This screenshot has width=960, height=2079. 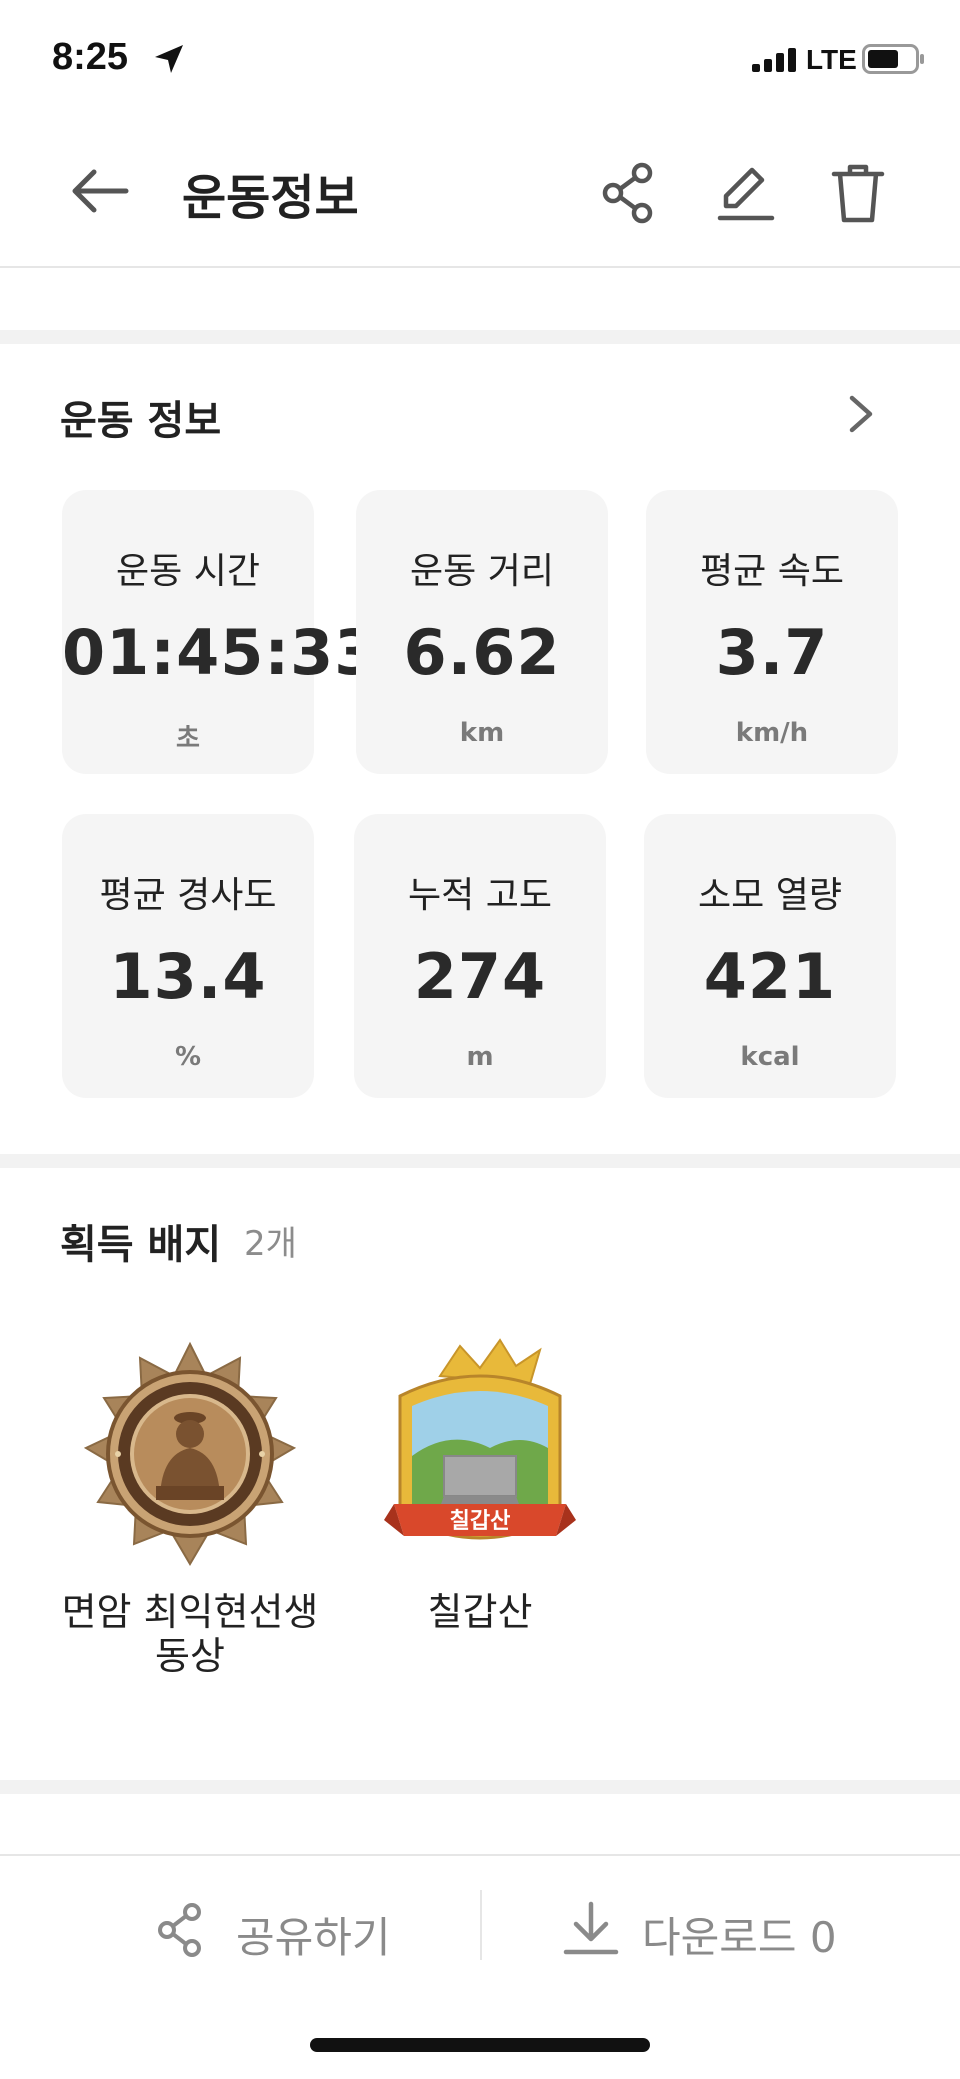 I want to click on badge-name: 면암 최익현선생 동상, so click(x=190, y=1634).